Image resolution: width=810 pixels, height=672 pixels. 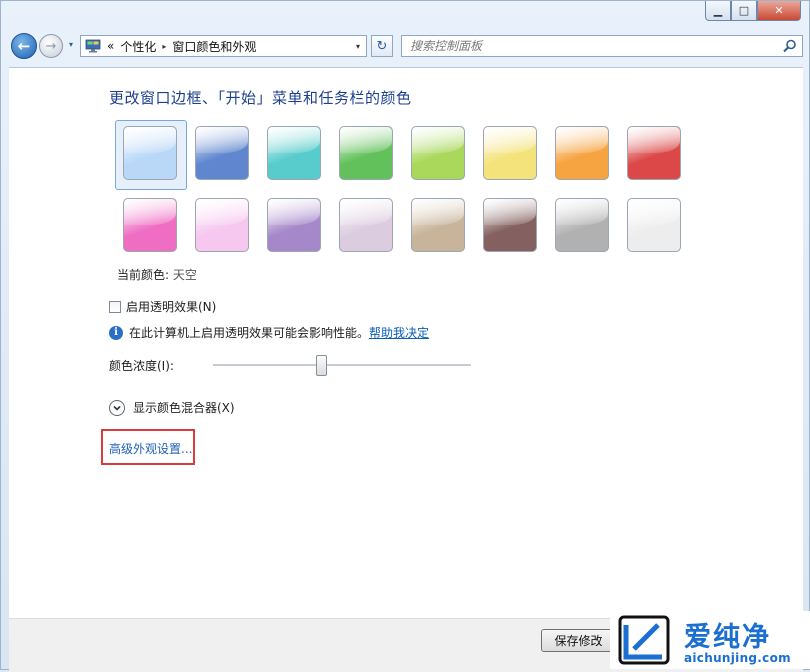 I want to click on performance-info: i 在此计算机上启用透明效果可能会影响性能。 帮助我决定, so click(x=269, y=332).